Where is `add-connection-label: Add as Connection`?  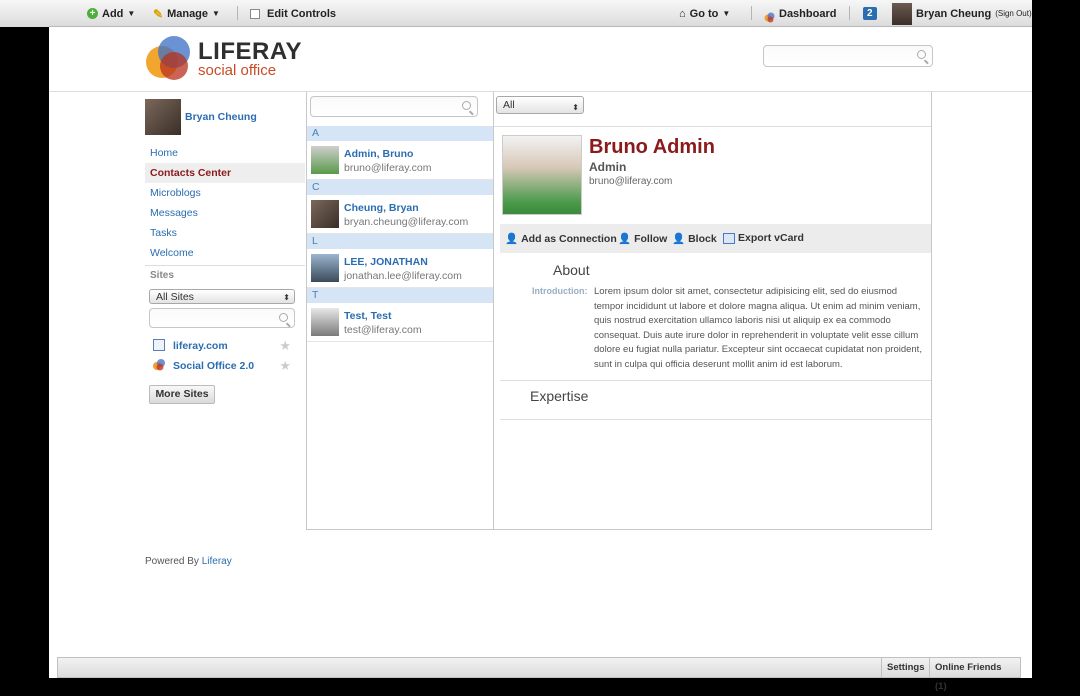
add-connection-label: Add as Connection is located at coordinates (569, 238).